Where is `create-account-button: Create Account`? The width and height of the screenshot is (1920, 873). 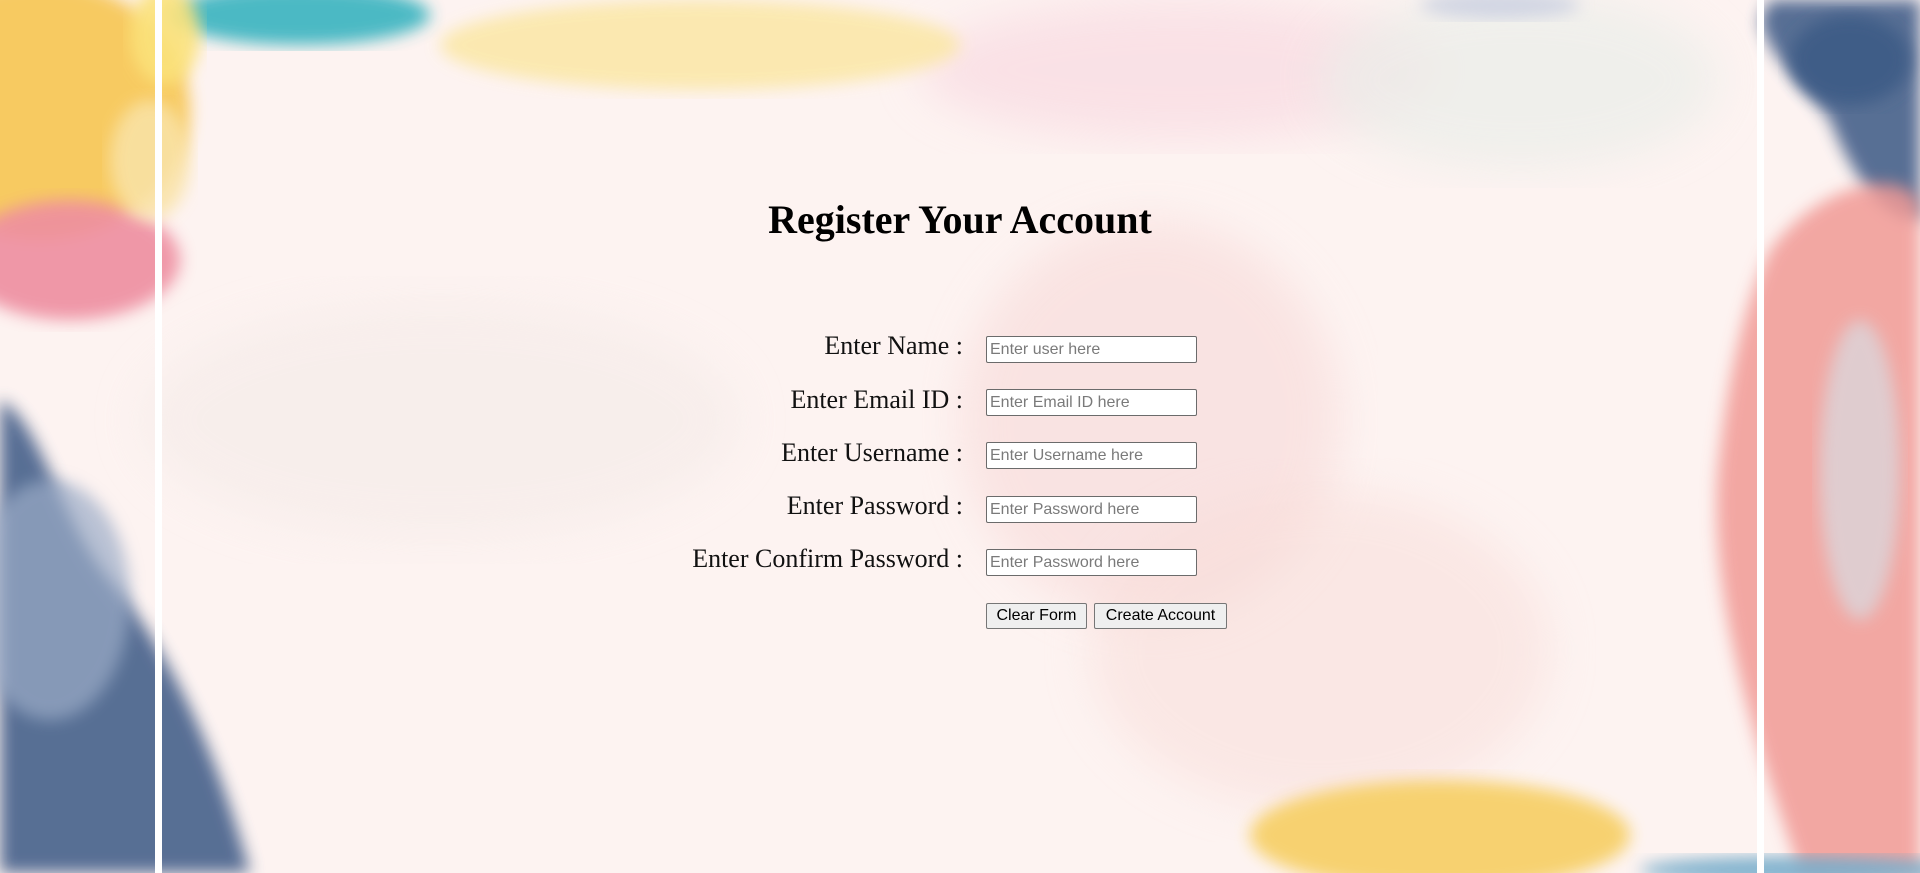
create-account-button: Create Account is located at coordinates (1160, 616).